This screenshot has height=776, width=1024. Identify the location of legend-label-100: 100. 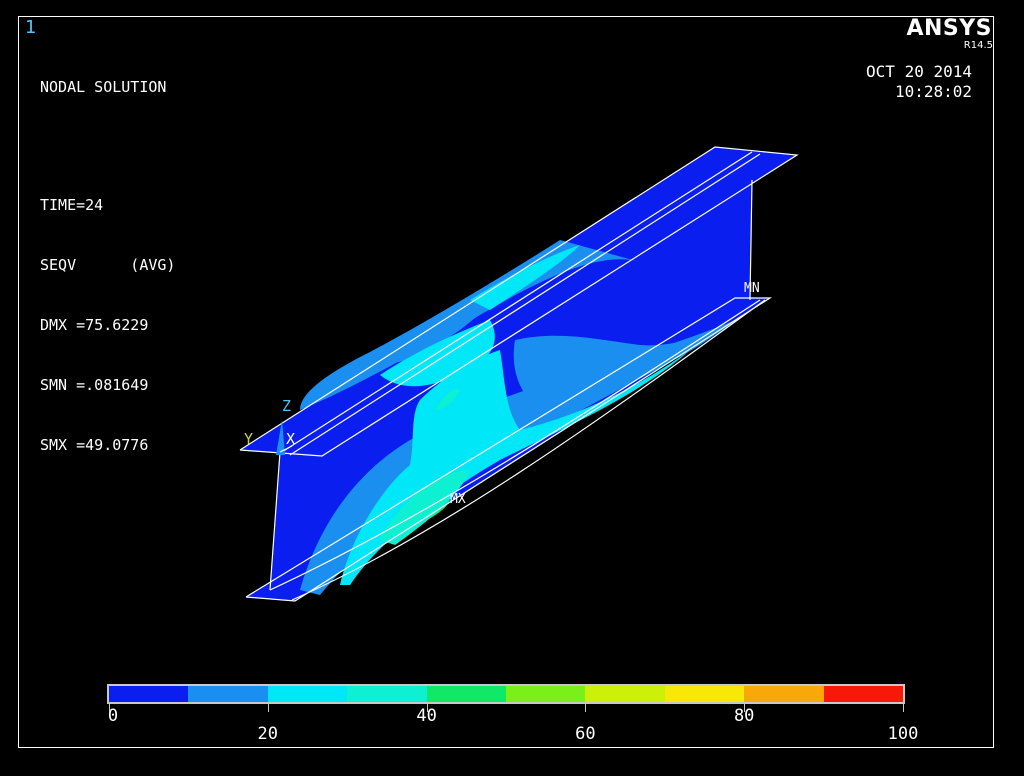
(903, 734).